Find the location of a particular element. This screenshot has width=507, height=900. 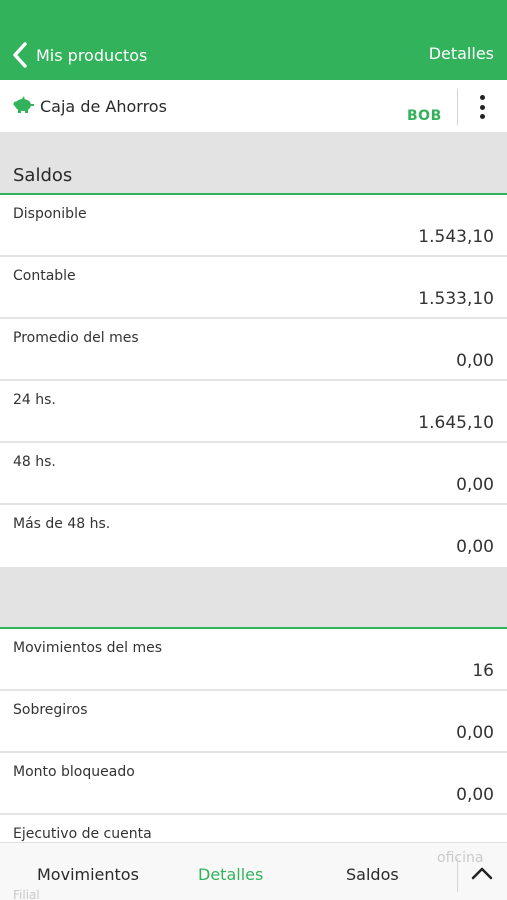

detail-row: Movimientos del mes 16 is located at coordinates (253, 660).